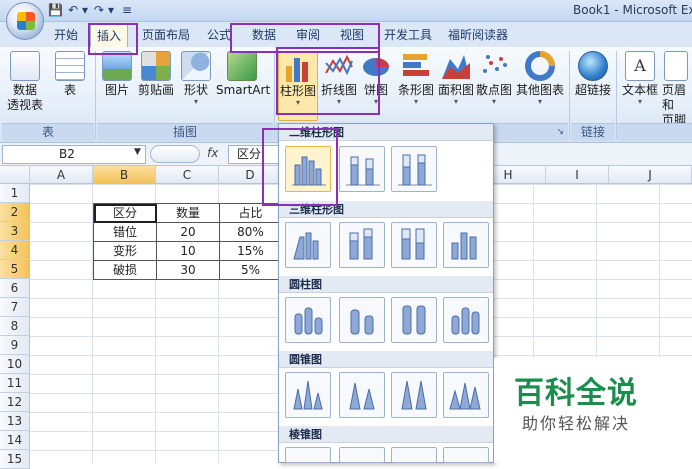  I want to click on percent-stacked-cylinder-thumbnail, so click(414, 320).